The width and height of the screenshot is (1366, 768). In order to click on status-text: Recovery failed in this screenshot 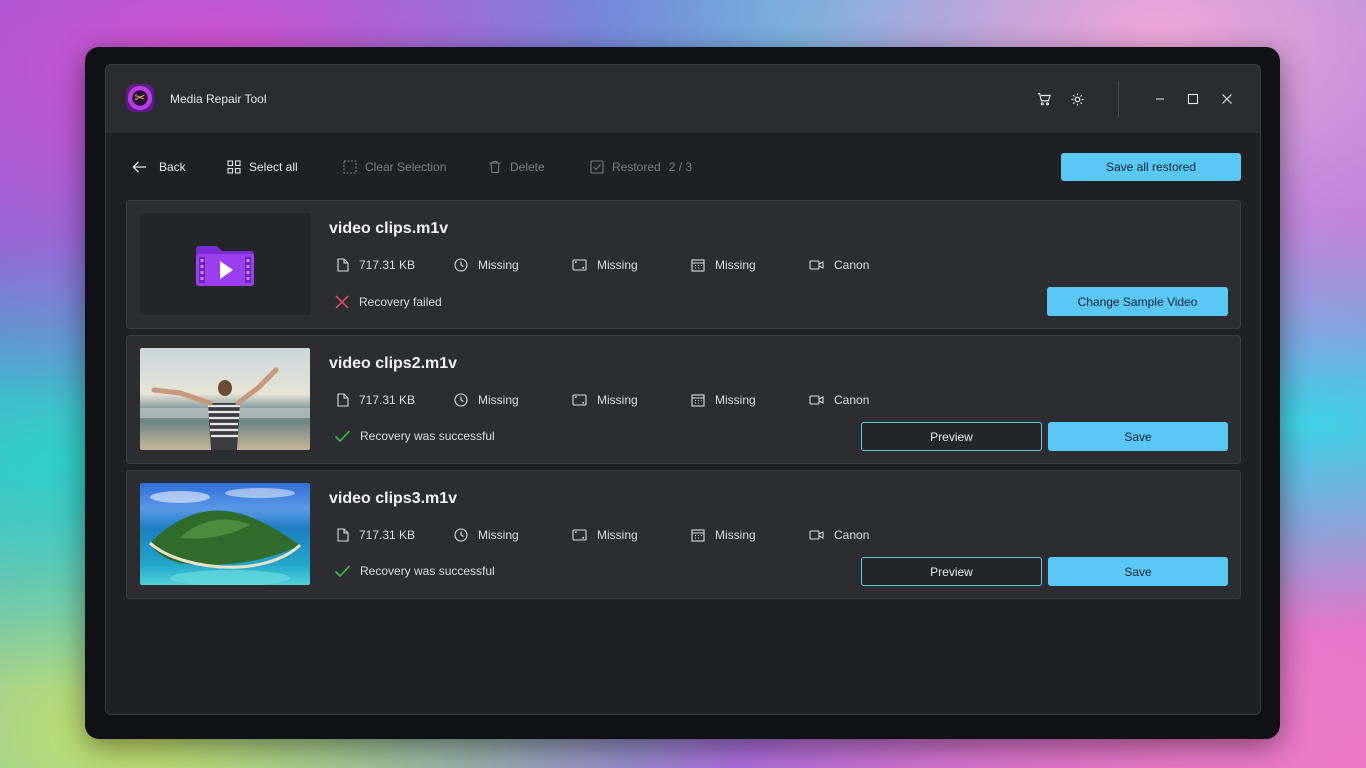, I will do `click(400, 302)`.